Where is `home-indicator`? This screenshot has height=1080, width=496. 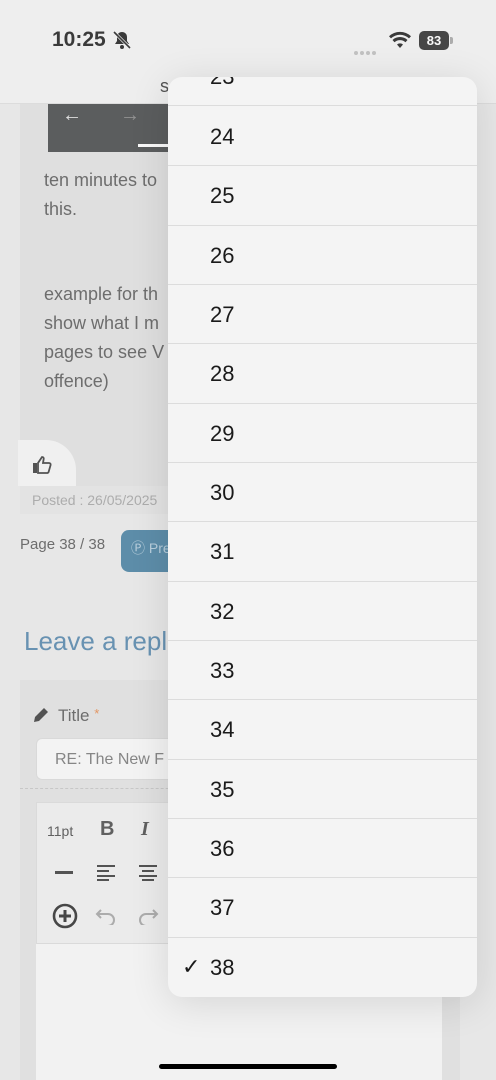 home-indicator is located at coordinates (248, 1066).